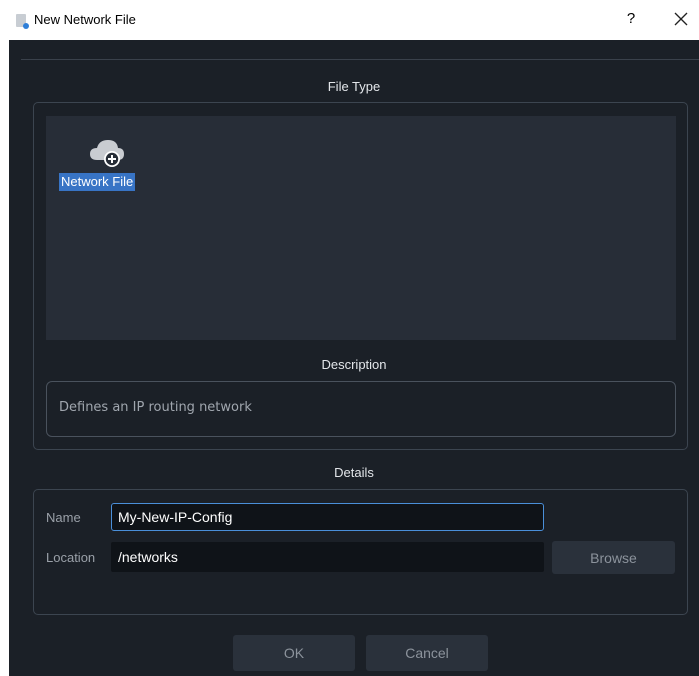  I want to click on location-input, so click(327, 557).